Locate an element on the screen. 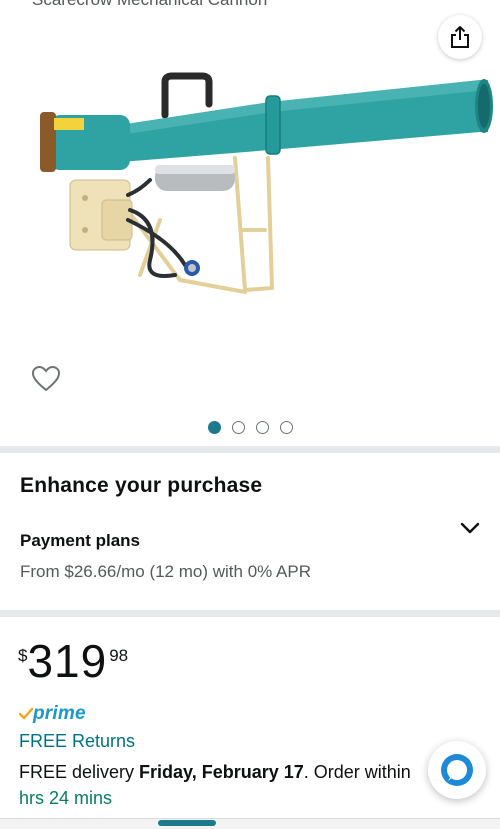 This screenshot has height=829, width=500. payment-plans-title: Payment plans is located at coordinates (80, 541).